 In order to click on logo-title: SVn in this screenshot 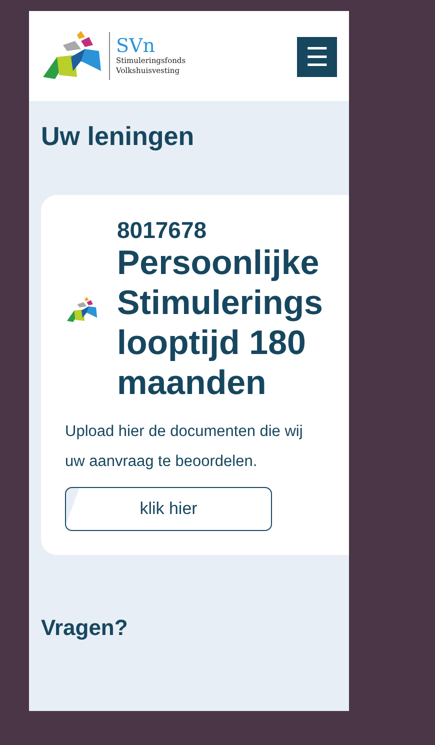, I will do `click(136, 46)`.